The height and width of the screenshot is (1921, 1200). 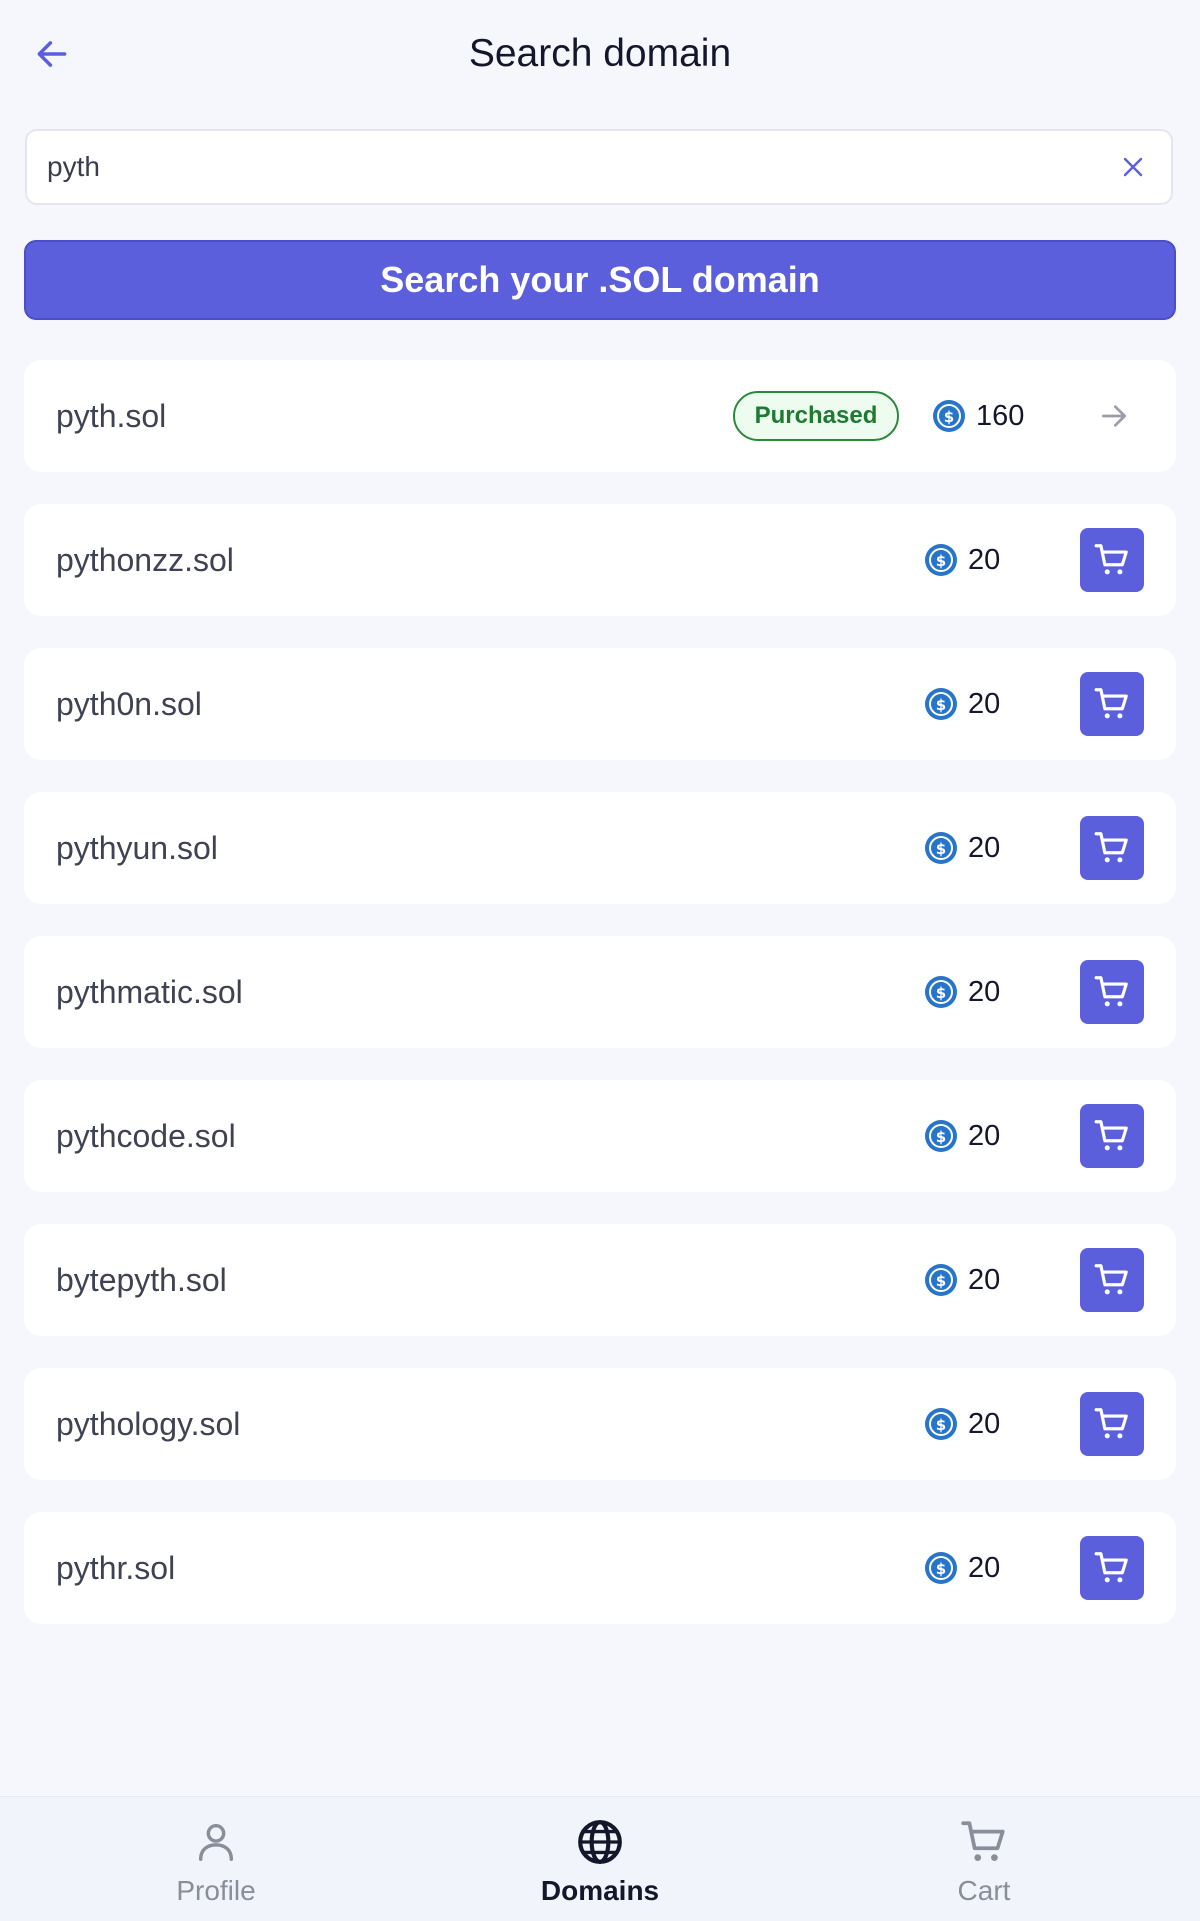 I want to click on domain-row: pythyun.sol $ 20, so click(x=600, y=848).